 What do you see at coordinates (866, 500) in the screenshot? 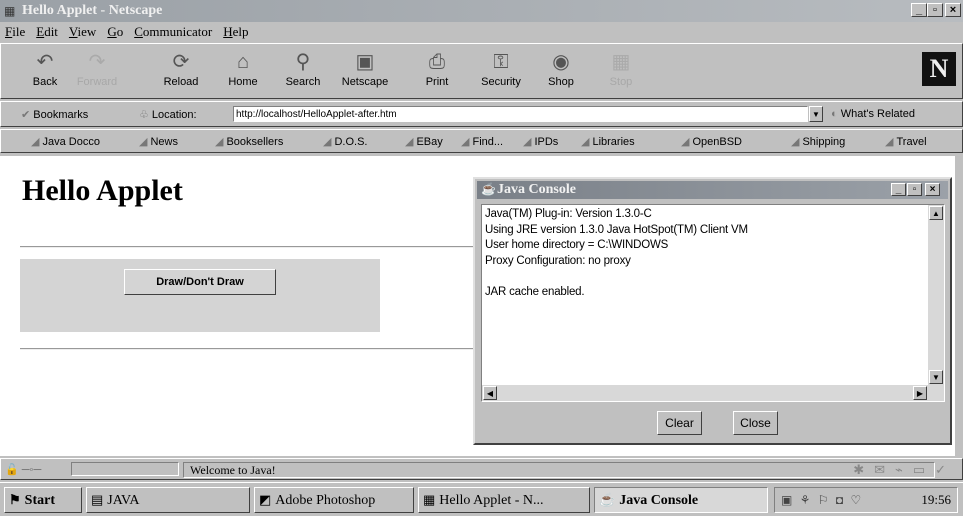
I see `system-tray: ▣ ⚘ ⚐ ◘ ♡ 19:56` at bounding box center [866, 500].